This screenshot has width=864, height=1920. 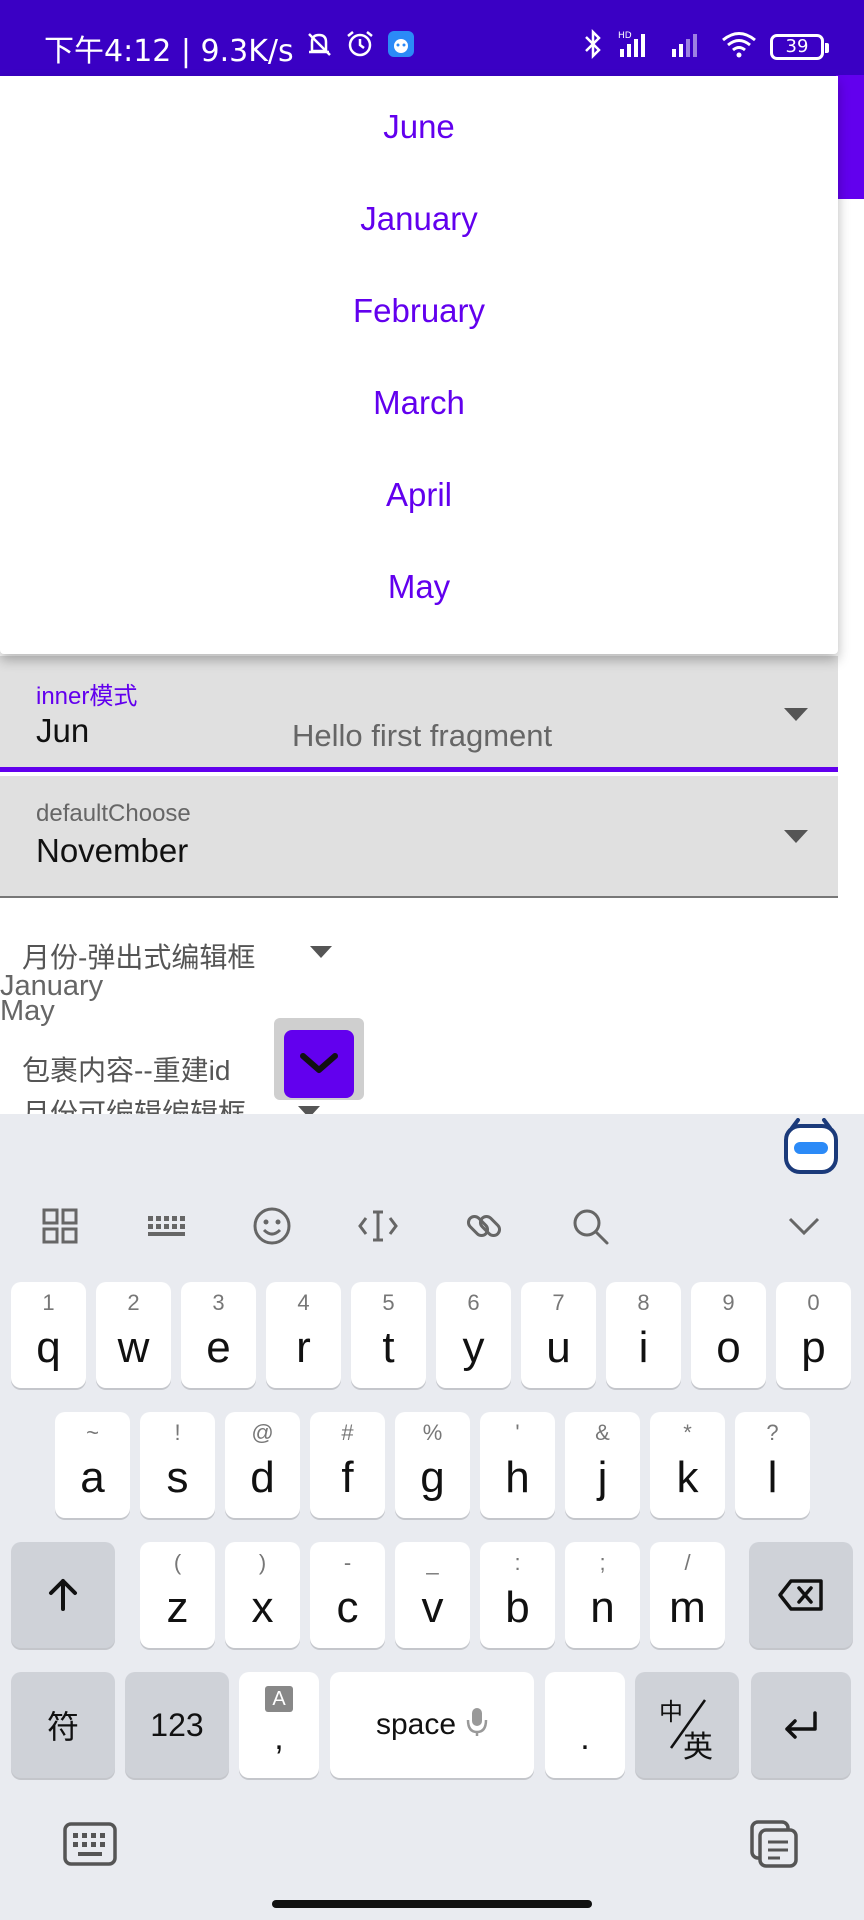 What do you see at coordinates (419, 714) in the screenshot?
I see `inner-mode-dropdown: inner模式 Jun` at bounding box center [419, 714].